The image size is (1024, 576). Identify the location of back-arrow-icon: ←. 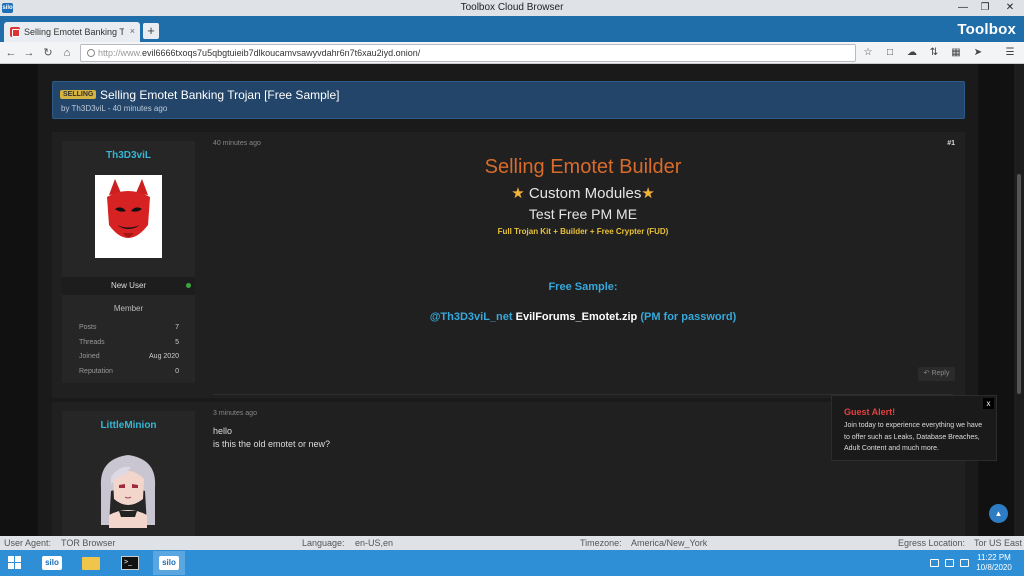
(11, 53).